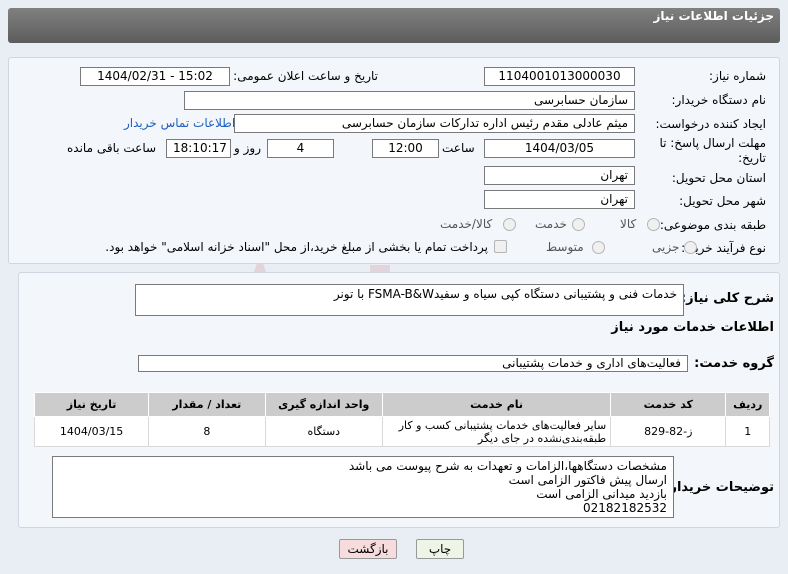  I want to click on need-number-field: 1104001013000030, so click(559, 76).